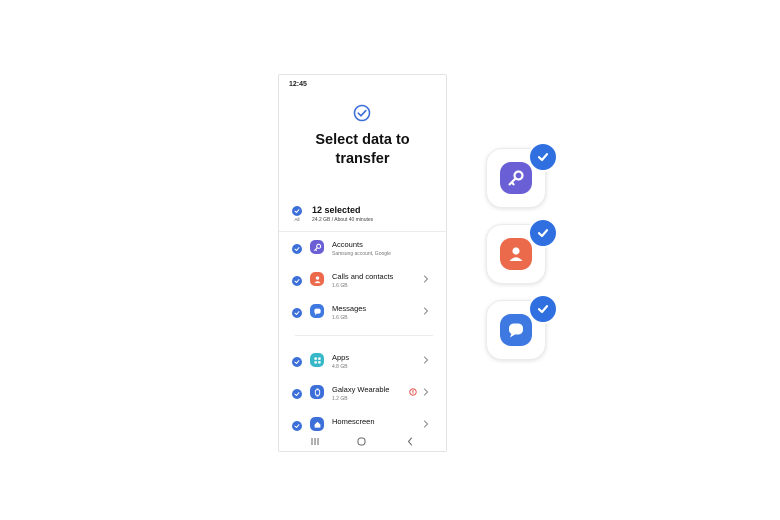 The image size is (780, 520). What do you see at coordinates (362, 363) in the screenshot?
I see `list-item-apps: Apps 4.8 GB` at bounding box center [362, 363].